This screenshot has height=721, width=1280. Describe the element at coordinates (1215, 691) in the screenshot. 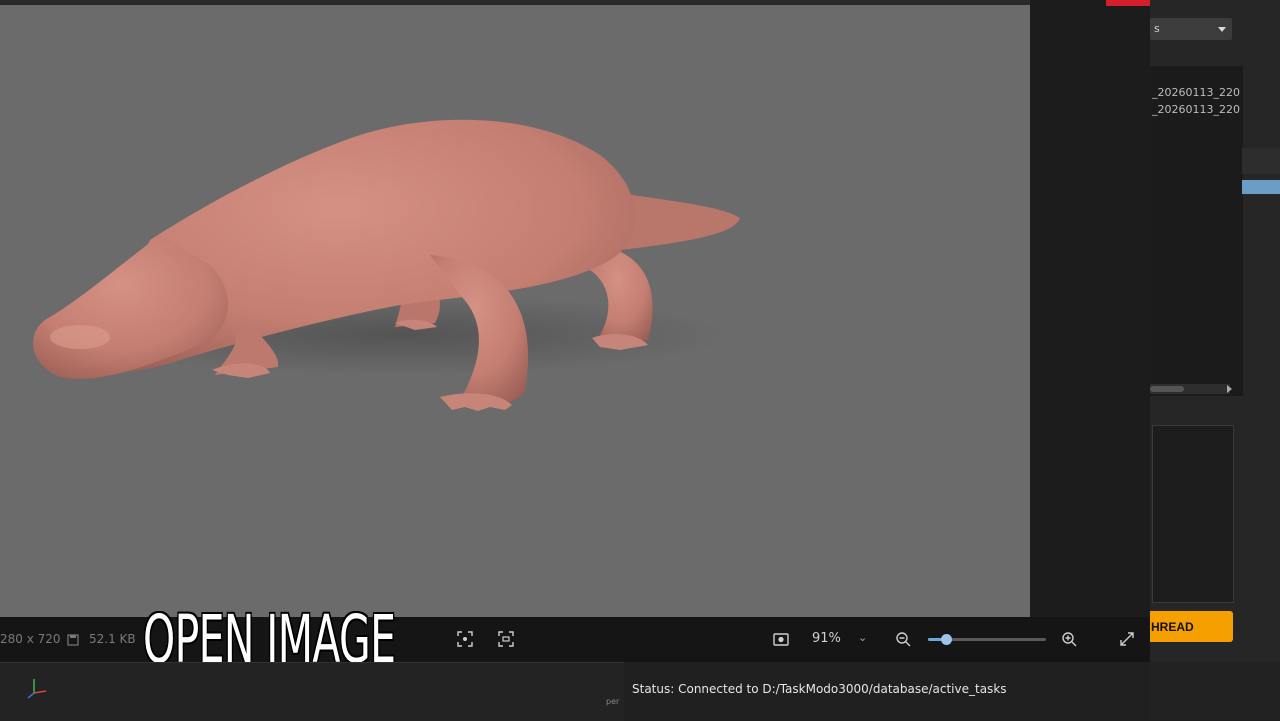

I see `side-panel-footer` at that location.